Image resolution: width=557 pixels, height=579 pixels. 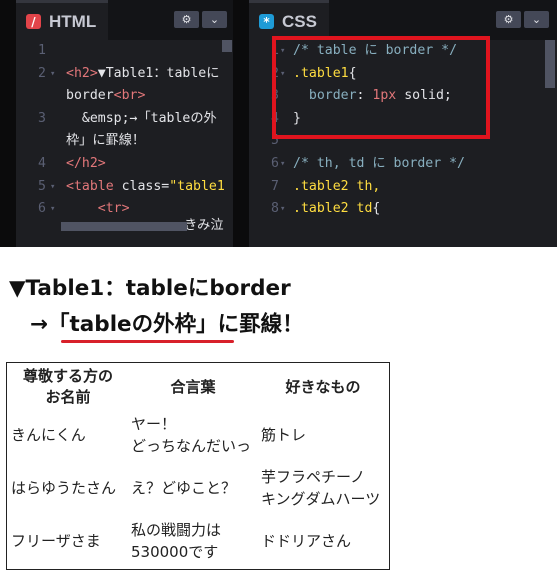 I want to click on css-settings-button: ⚙, so click(x=508, y=19).